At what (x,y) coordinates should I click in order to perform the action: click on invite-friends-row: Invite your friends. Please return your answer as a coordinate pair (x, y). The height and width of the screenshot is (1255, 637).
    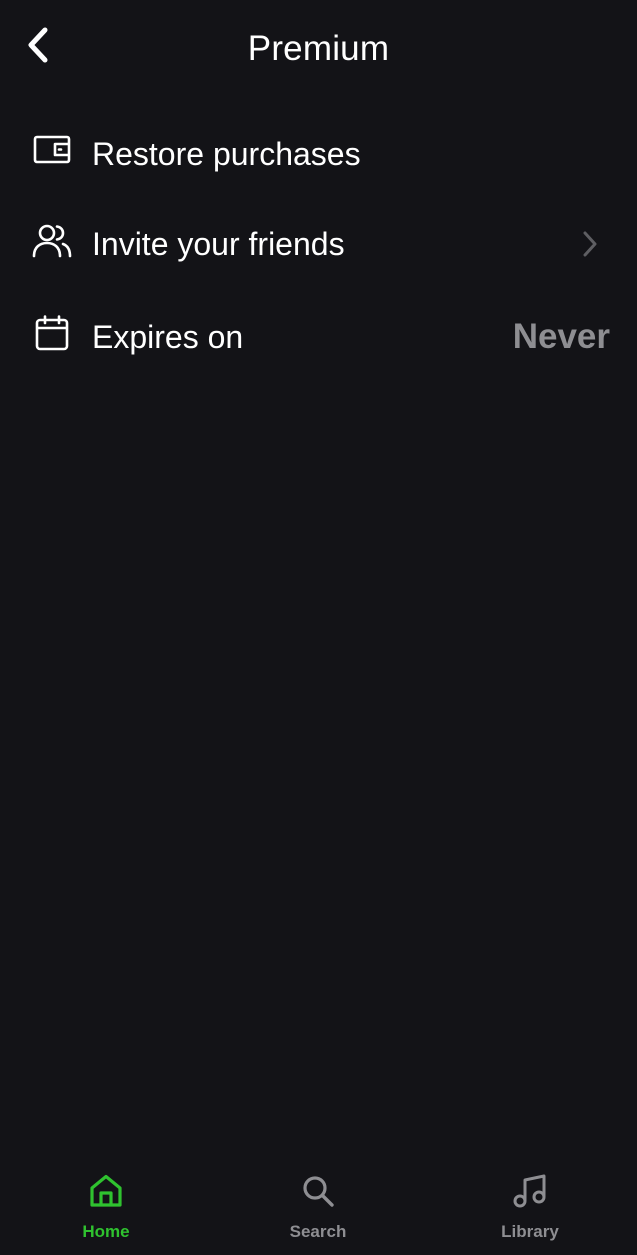
    Looking at the image, I should click on (318, 244).